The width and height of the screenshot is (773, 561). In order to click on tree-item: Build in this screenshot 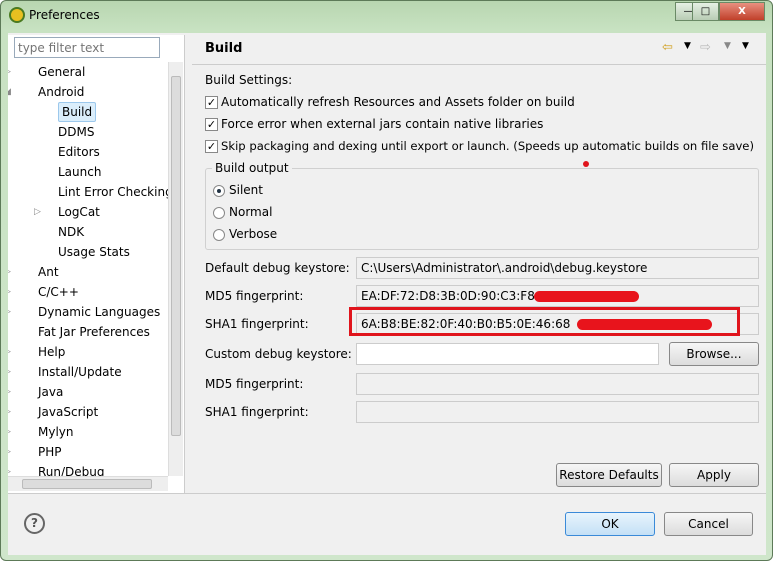, I will do `click(77, 112)`.